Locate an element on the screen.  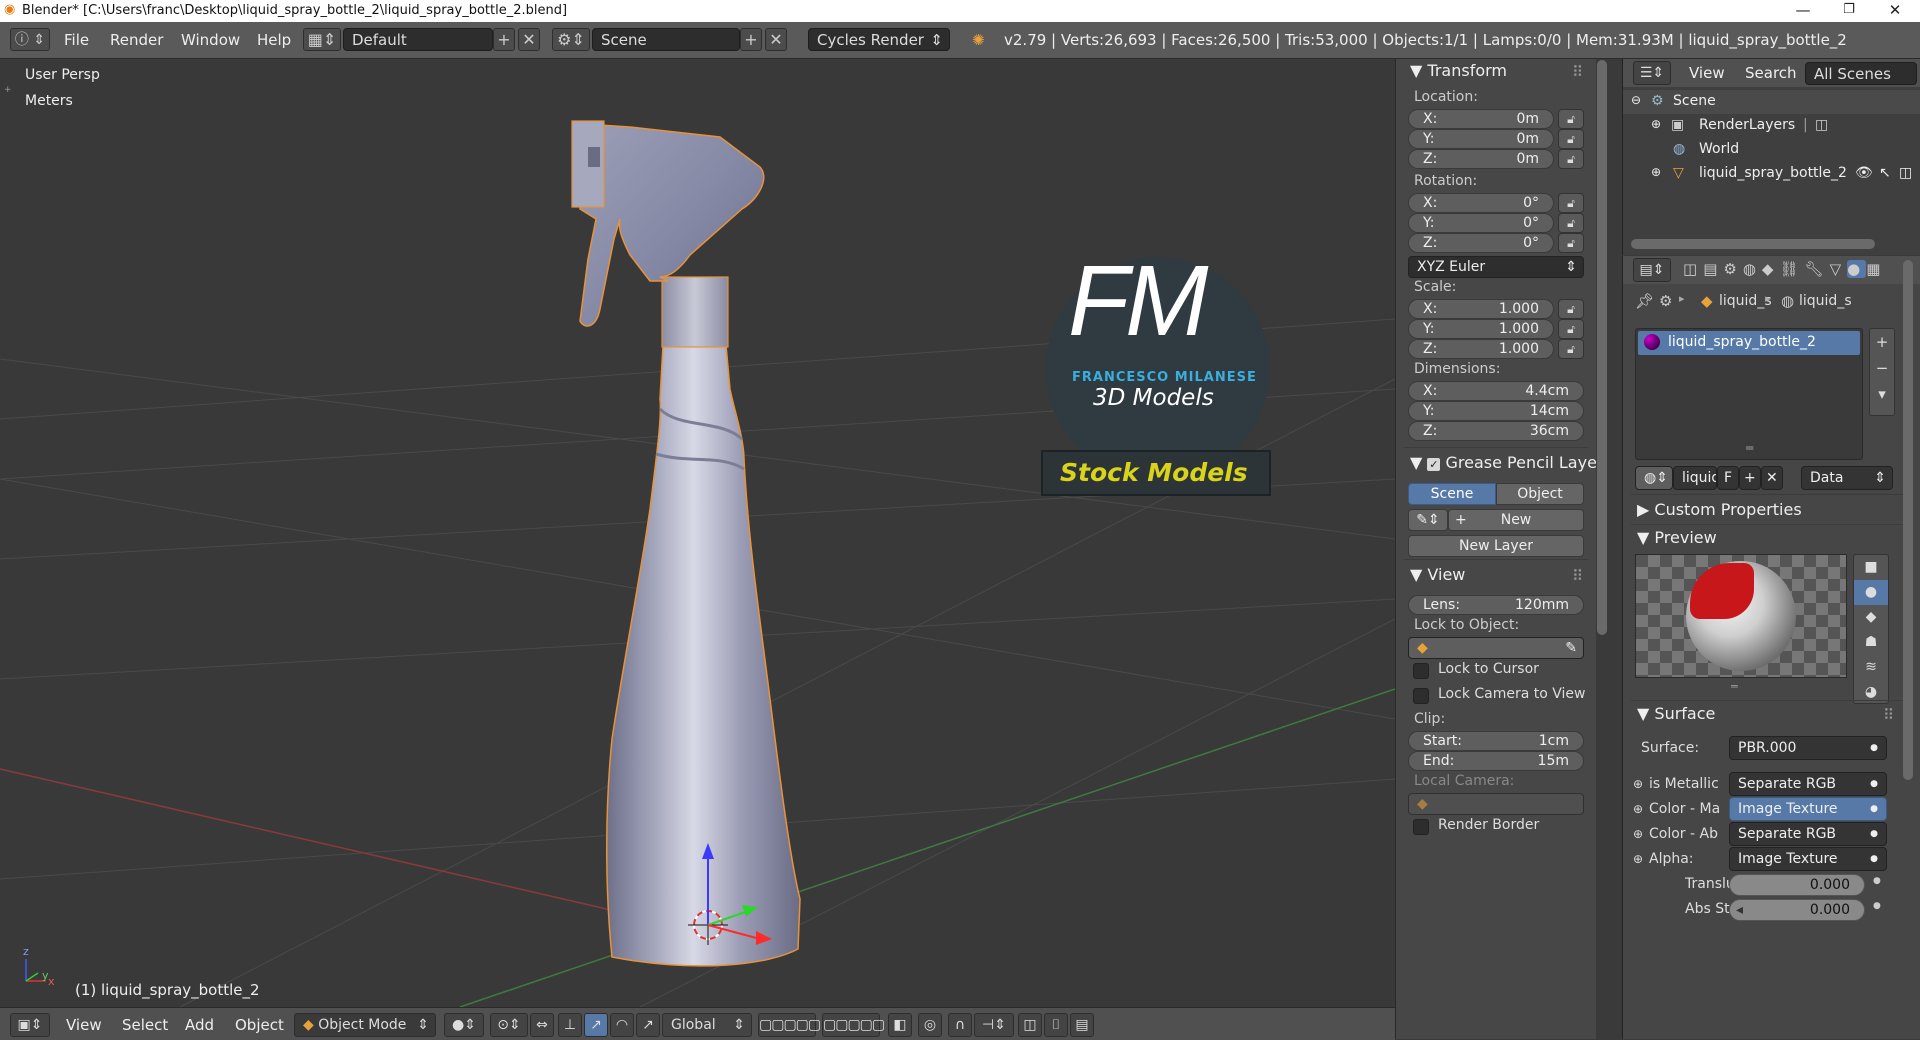
lock-rotation-z: 🔓︎ is located at coordinates (1571, 243).